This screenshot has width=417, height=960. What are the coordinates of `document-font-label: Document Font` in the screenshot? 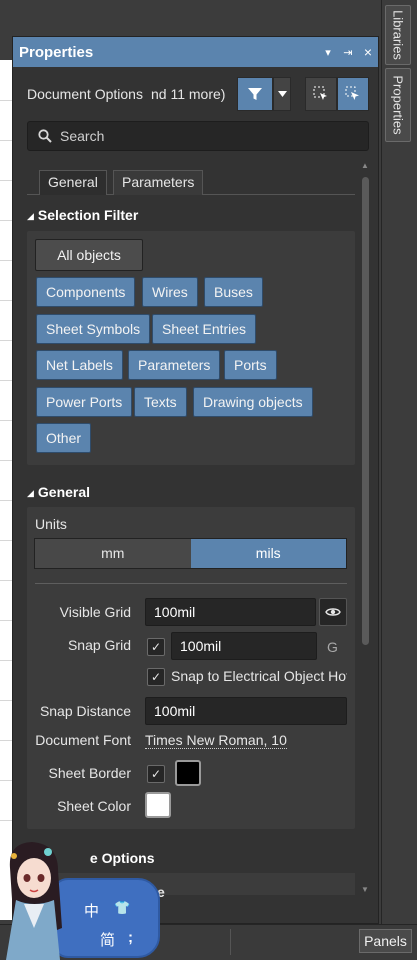 It's located at (83, 740).